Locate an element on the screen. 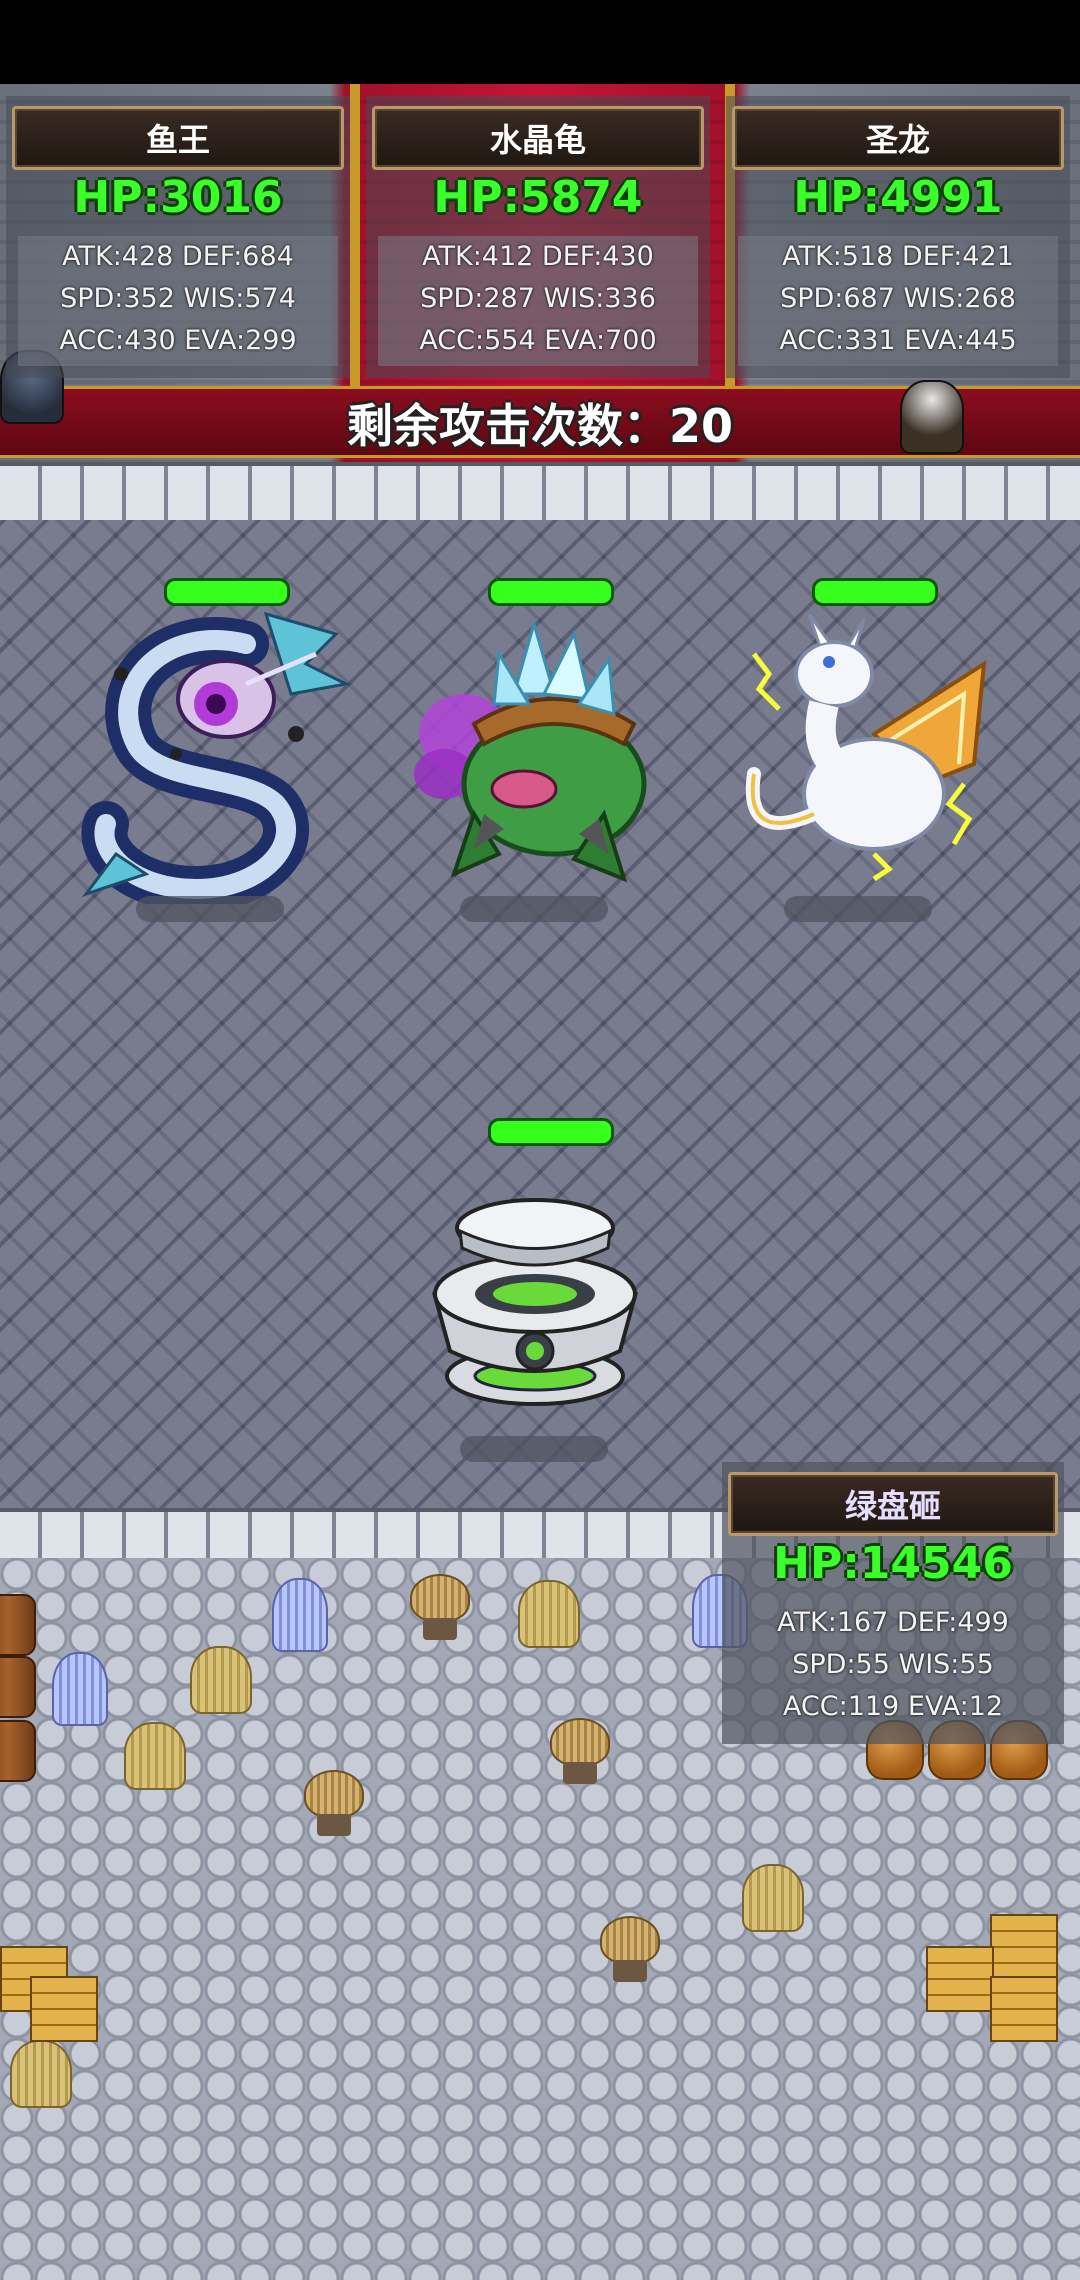 The width and height of the screenshot is (1080, 2280). stat-line: ATK:412 DEF:430 is located at coordinates (538, 256).